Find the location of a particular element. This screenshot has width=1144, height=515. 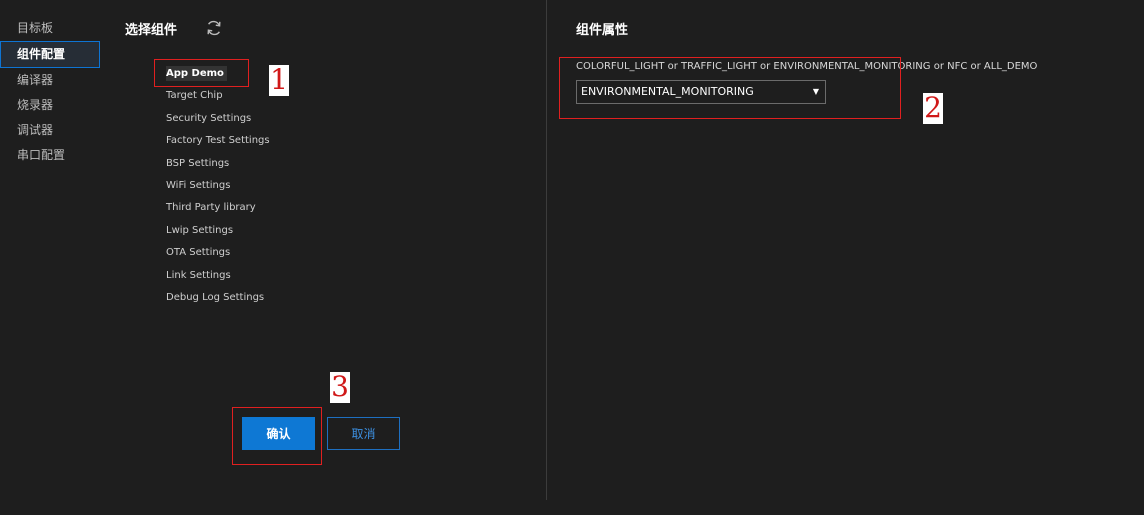

component-properties-title: 组件属性 is located at coordinates (602, 30).